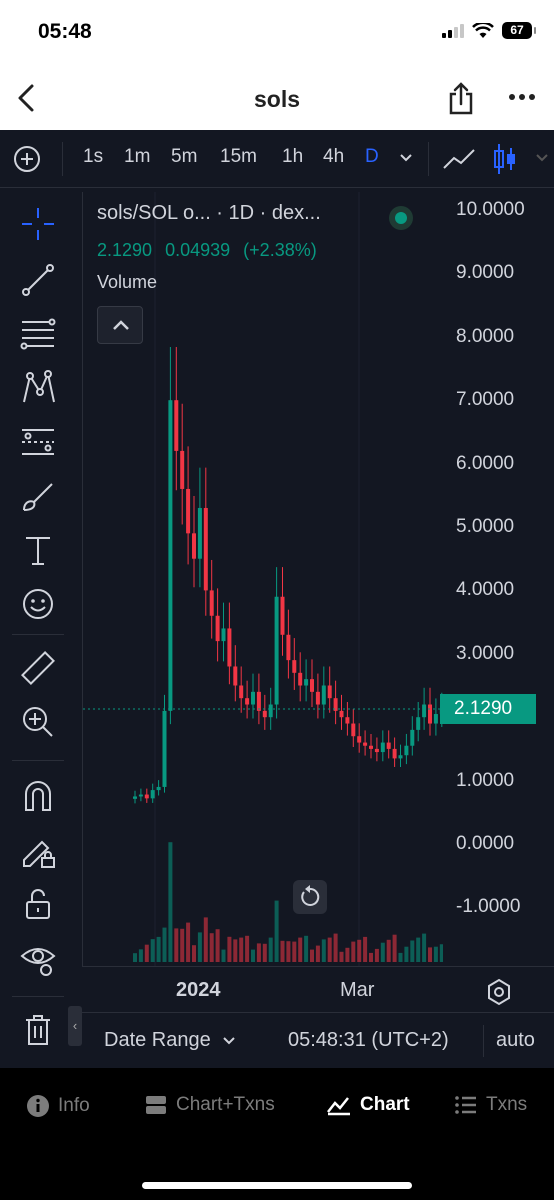  What do you see at coordinates (310, 897) in the screenshot?
I see `reset-chart-button` at bounding box center [310, 897].